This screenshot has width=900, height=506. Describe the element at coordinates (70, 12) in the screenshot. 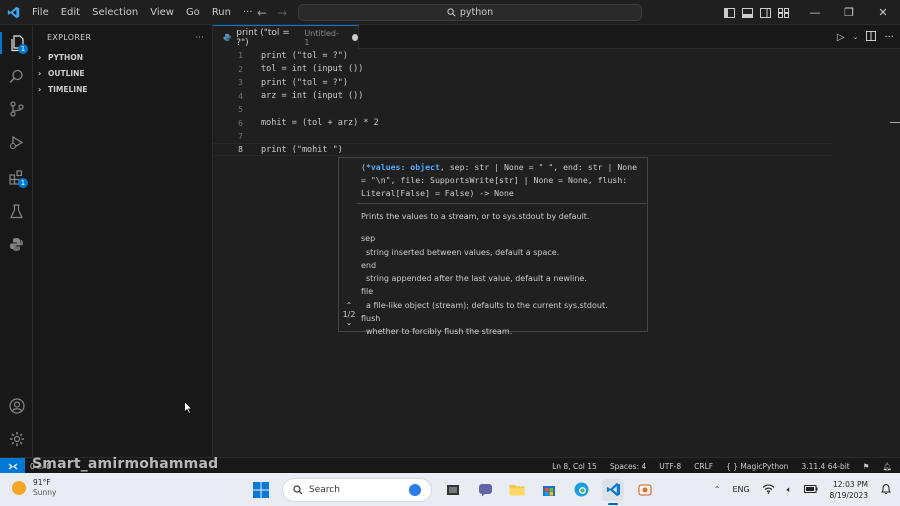

I see `menu-edit: Edit` at that location.